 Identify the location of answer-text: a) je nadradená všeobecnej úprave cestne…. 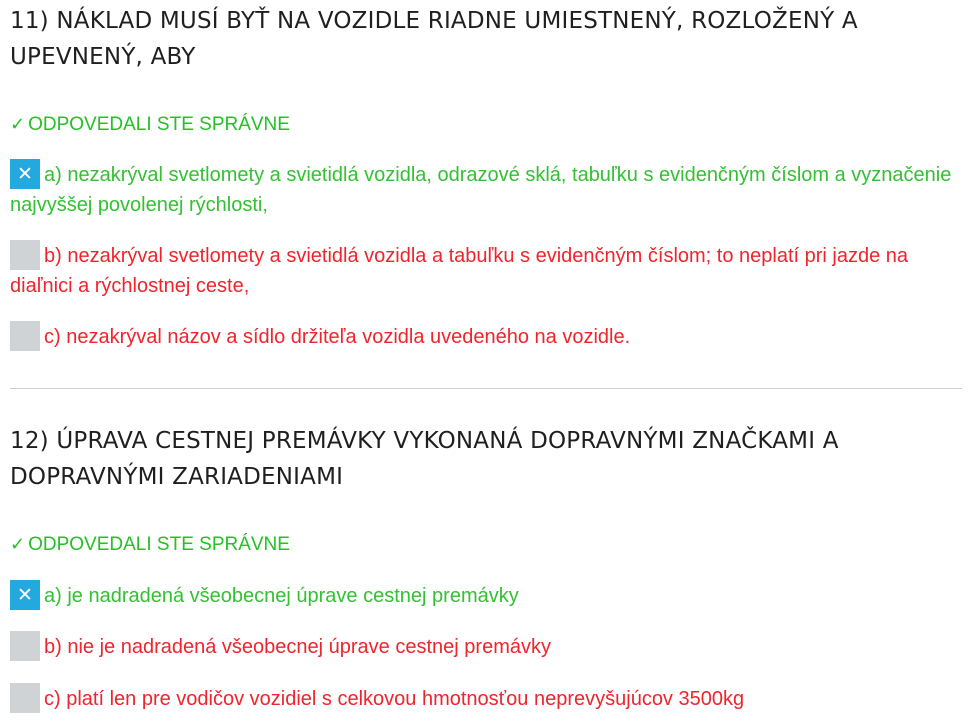
(281, 596).